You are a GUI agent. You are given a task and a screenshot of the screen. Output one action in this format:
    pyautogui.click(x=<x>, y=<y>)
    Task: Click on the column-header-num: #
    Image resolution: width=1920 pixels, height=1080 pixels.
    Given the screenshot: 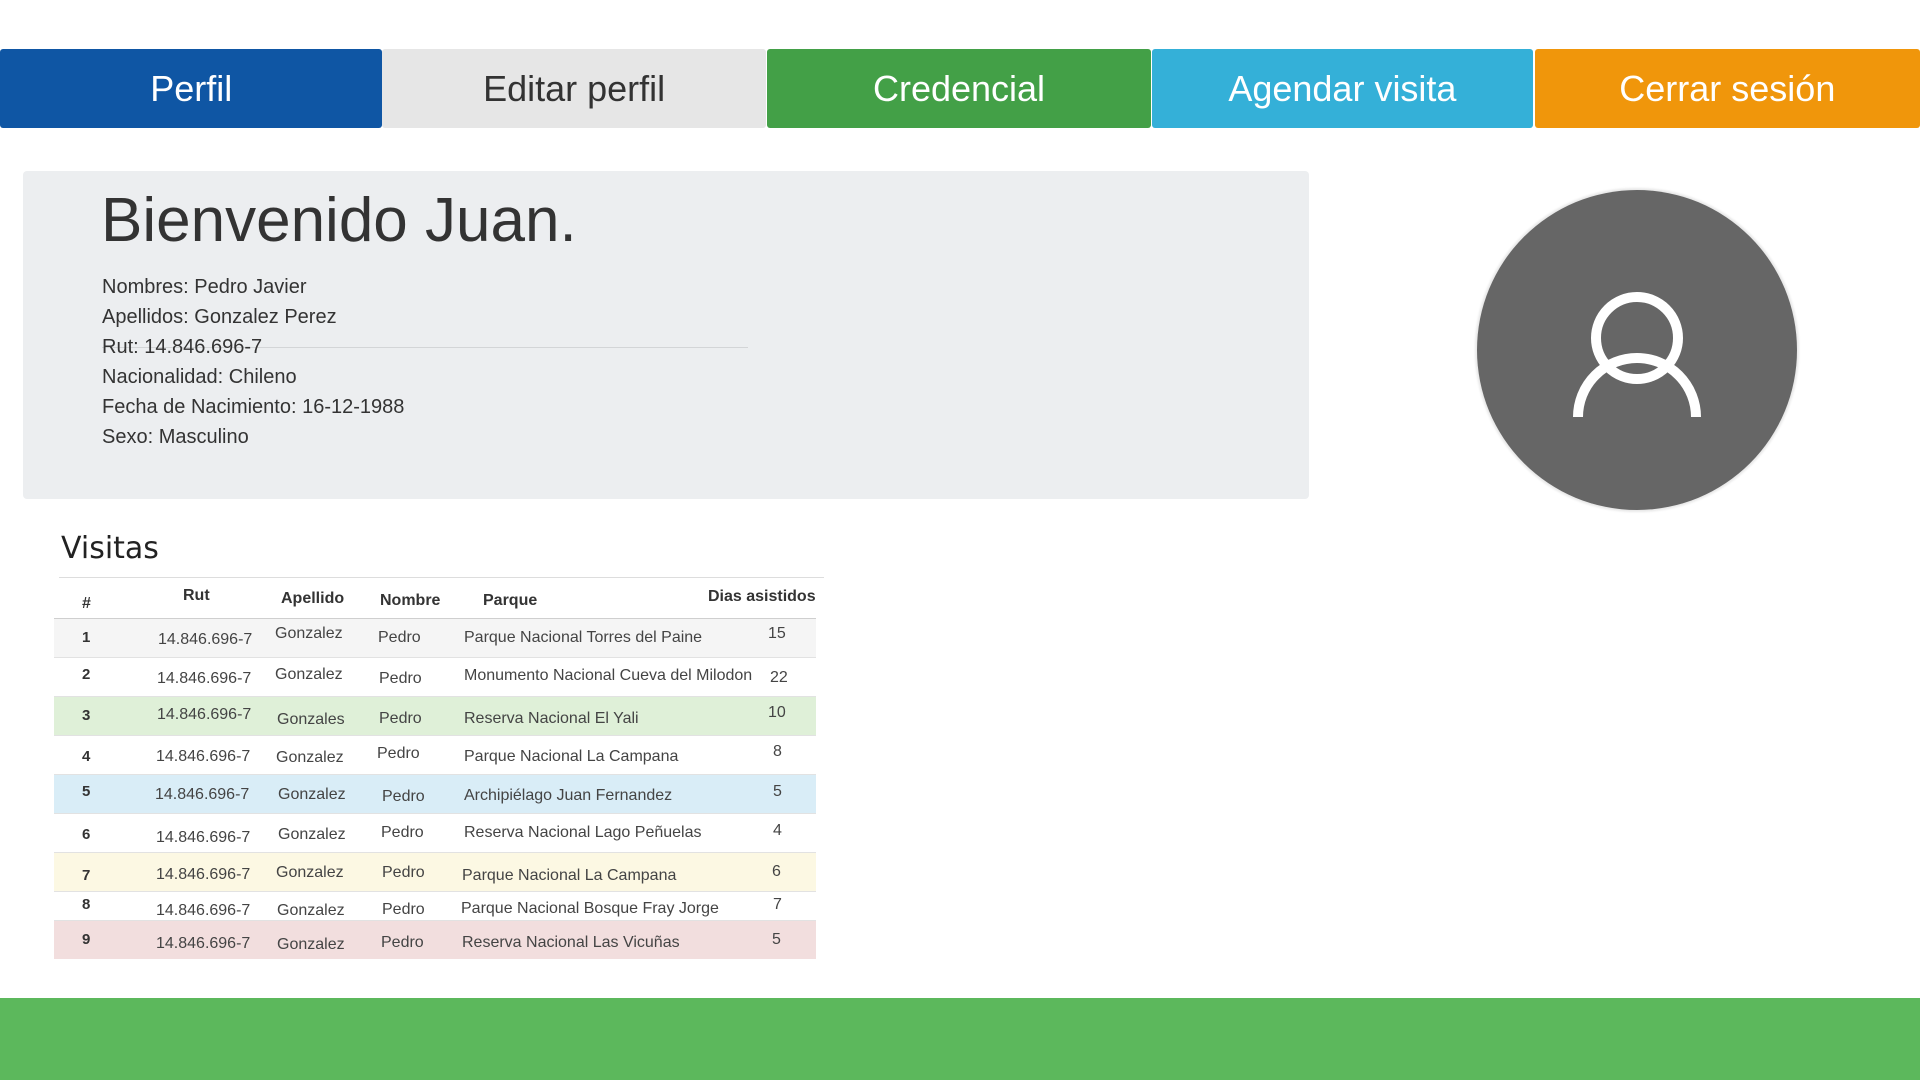 What is the action you would take?
    pyautogui.click(x=86, y=603)
    